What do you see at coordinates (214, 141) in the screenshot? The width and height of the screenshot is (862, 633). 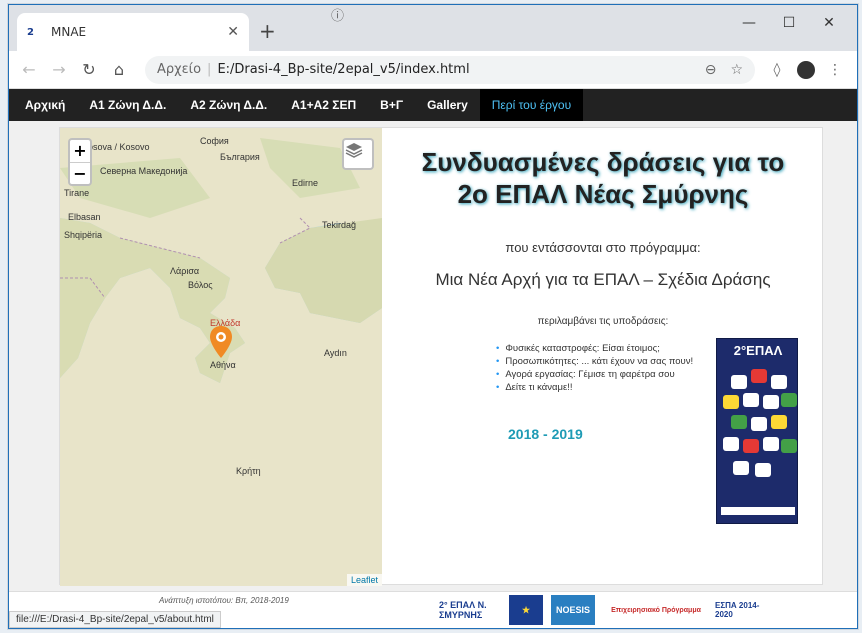 I see `map-label-sofia: София` at bounding box center [214, 141].